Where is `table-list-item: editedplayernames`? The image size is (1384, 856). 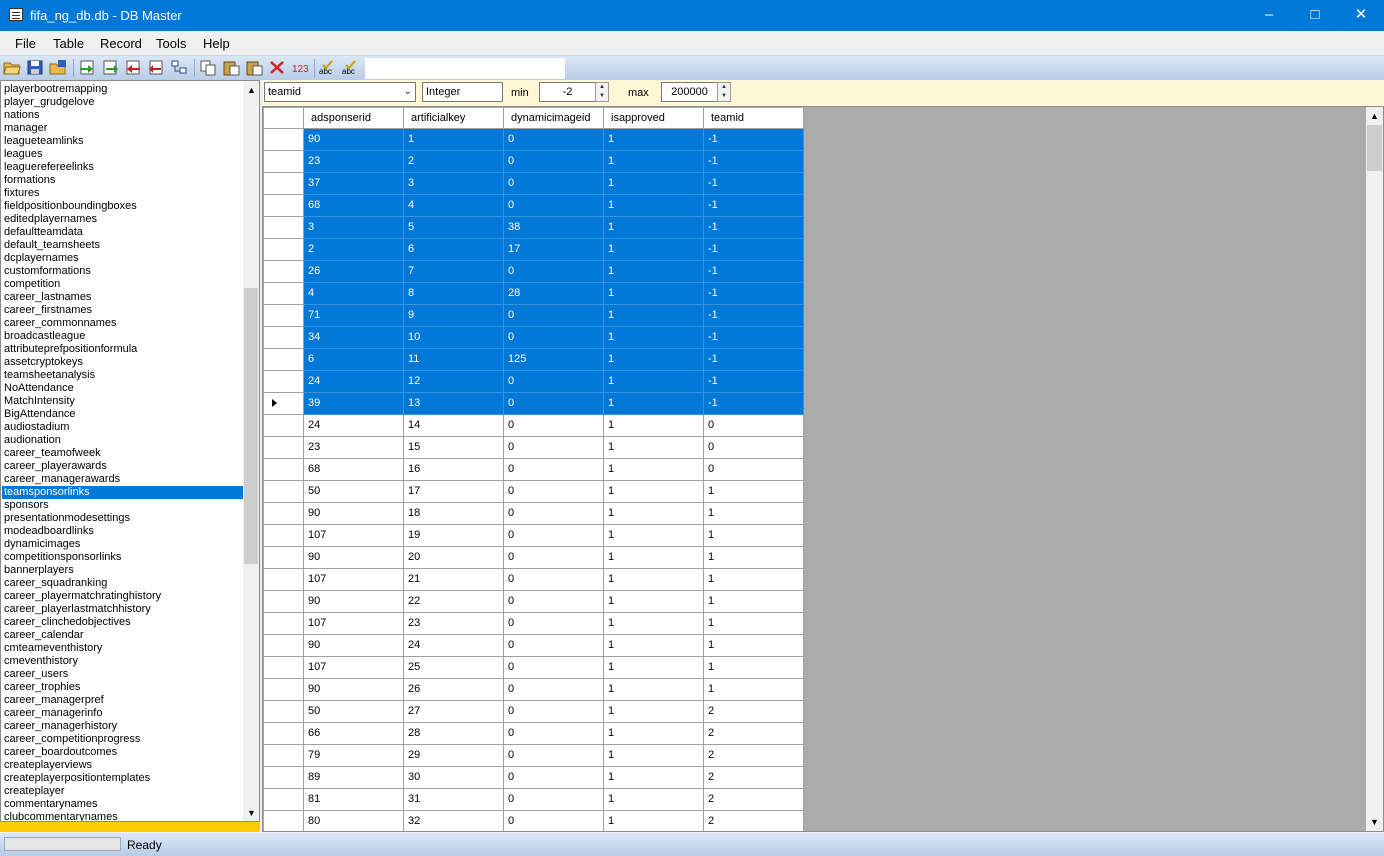
table-list-item: editedplayernames is located at coordinates (50, 219).